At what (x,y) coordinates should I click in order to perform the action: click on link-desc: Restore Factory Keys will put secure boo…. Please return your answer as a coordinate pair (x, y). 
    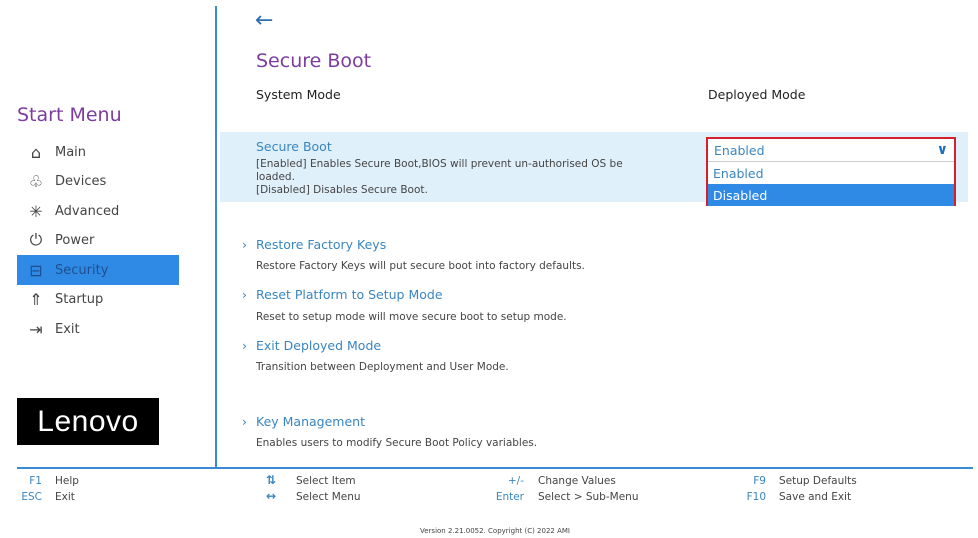
    Looking at the image, I should click on (420, 266).